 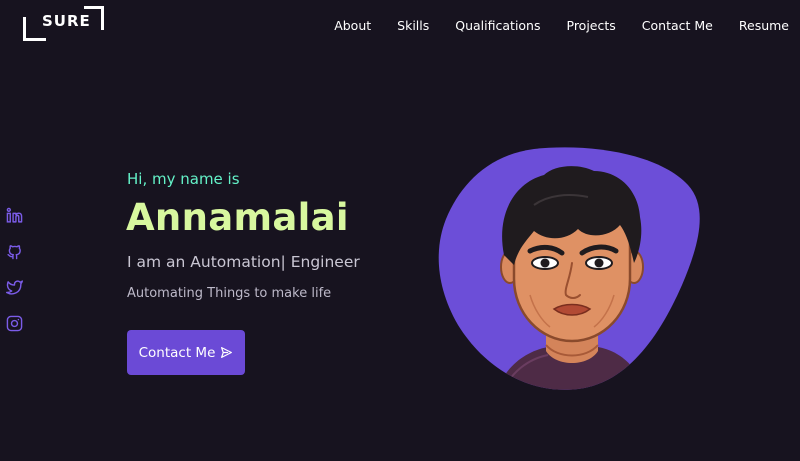 I want to click on logo: SURE, so click(x=64, y=23).